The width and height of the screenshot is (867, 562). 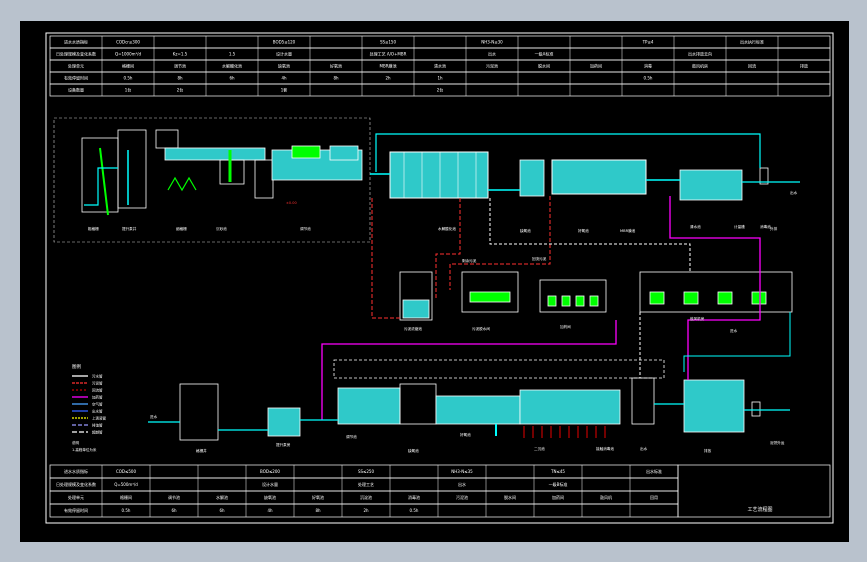 What do you see at coordinates (76, 90) in the screenshot?
I see `top-table-cell-text: 设备数量` at bounding box center [76, 90].